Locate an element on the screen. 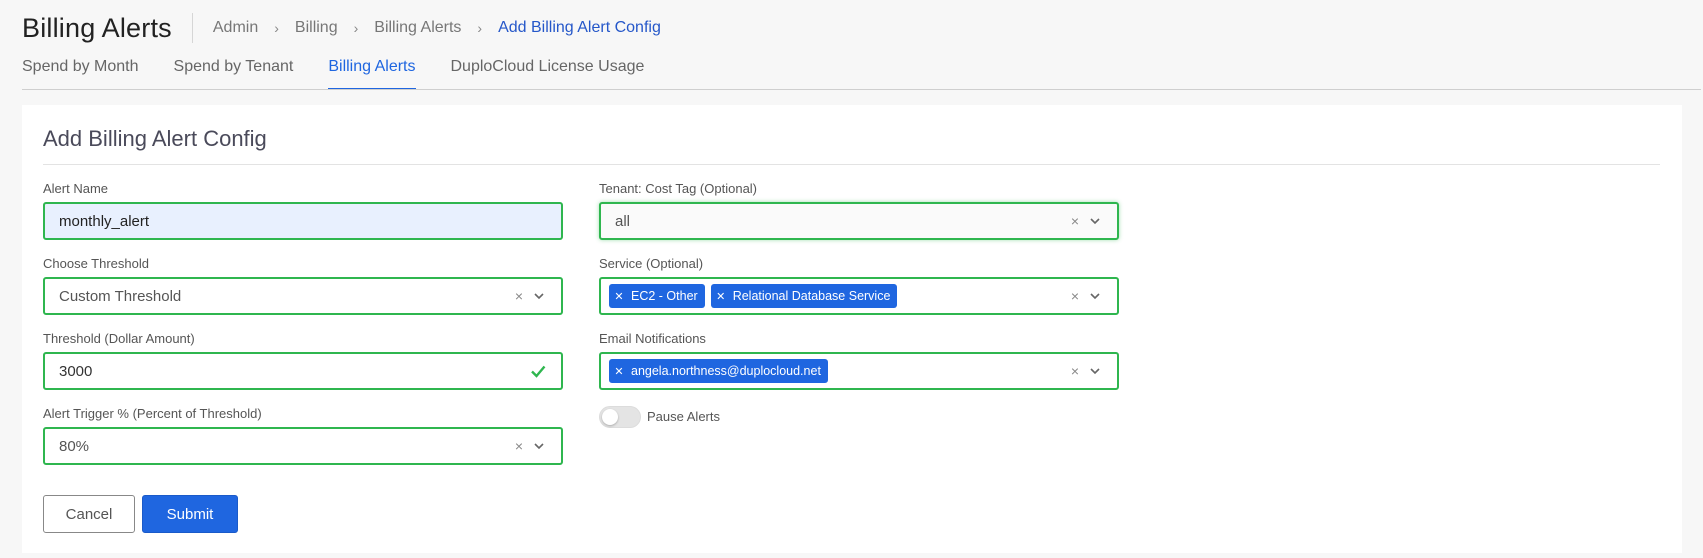 The height and width of the screenshot is (558, 1703). trigger-percent-value: 80% is located at coordinates (74, 446).